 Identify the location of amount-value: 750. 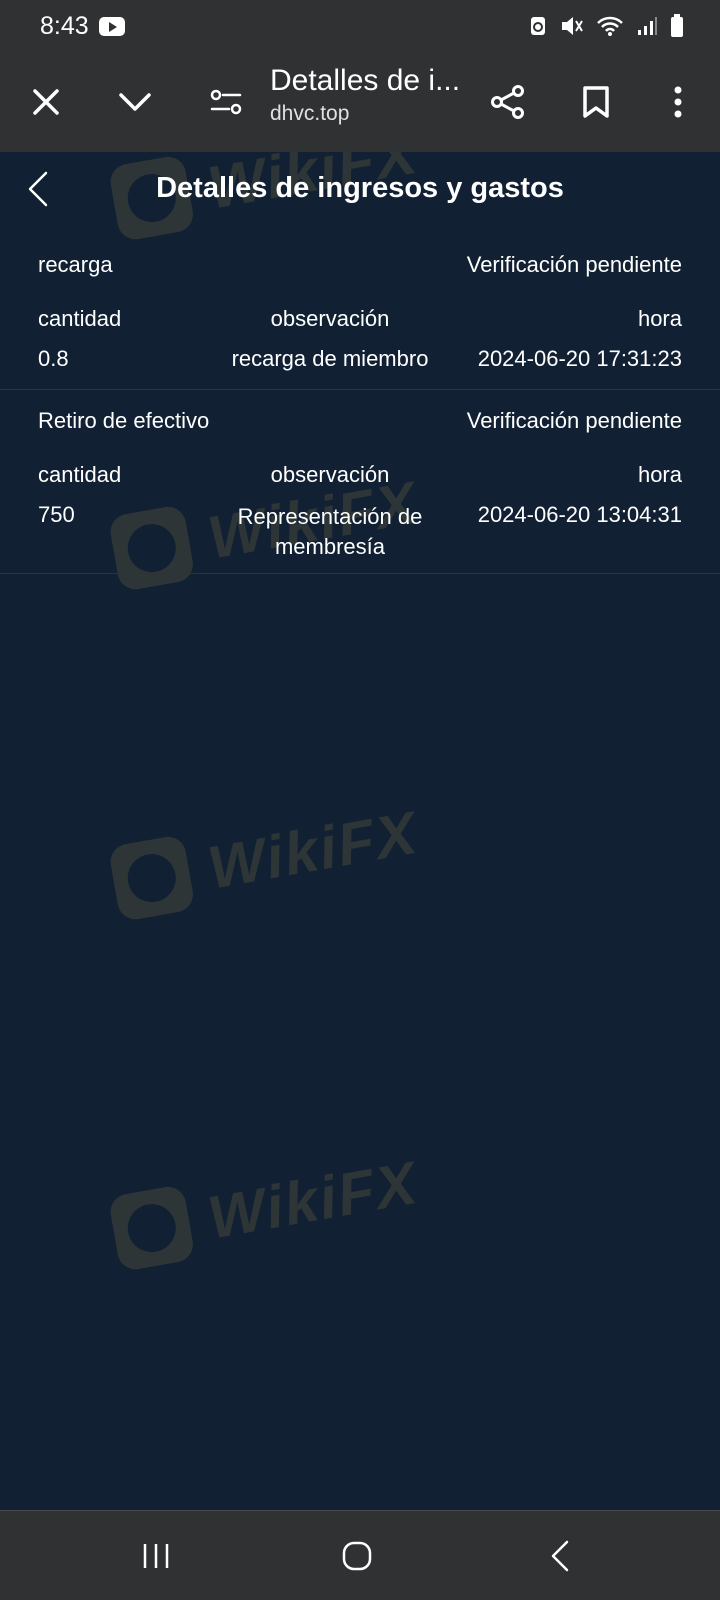
(56, 514).